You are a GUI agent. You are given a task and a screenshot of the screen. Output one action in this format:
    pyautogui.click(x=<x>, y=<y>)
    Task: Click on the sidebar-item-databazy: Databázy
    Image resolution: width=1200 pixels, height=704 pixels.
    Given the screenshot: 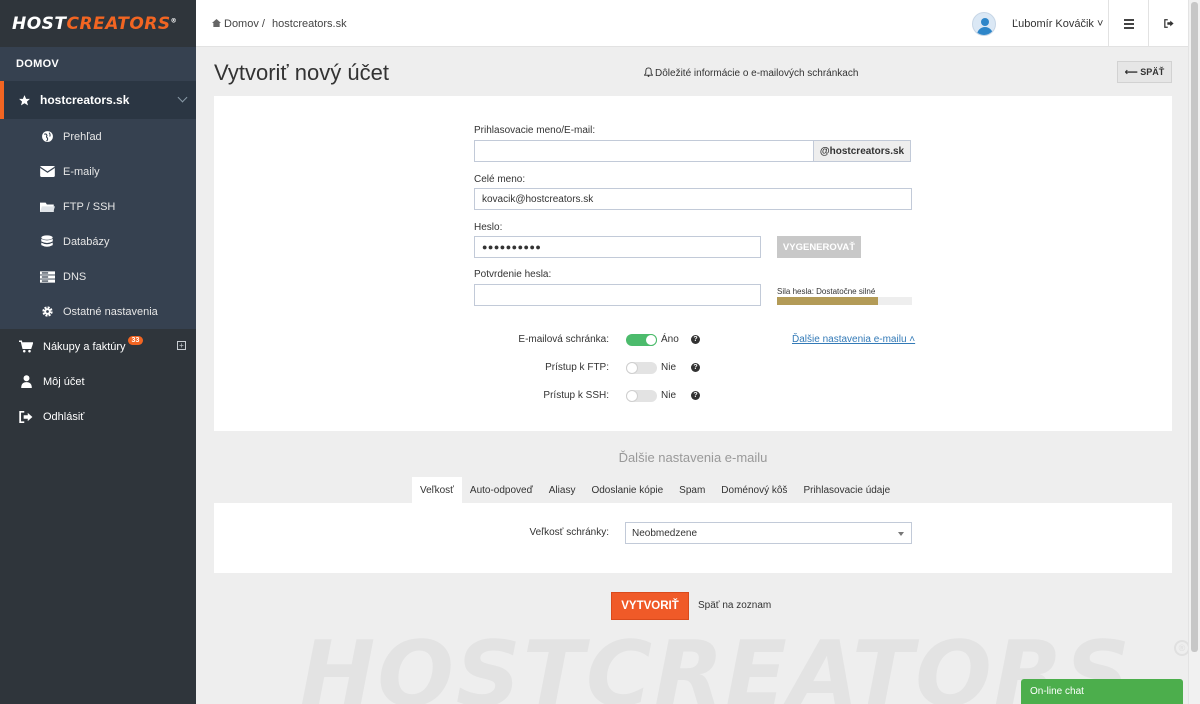 What is the action you would take?
    pyautogui.click(x=98, y=241)
    